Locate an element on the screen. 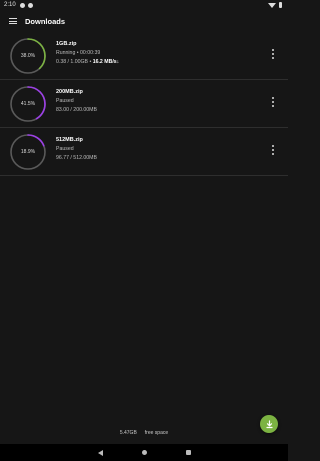  download-item: 41.5% 200MB.zip Paused 83.00 / 200.00MB is located at coordinates (144, 104).